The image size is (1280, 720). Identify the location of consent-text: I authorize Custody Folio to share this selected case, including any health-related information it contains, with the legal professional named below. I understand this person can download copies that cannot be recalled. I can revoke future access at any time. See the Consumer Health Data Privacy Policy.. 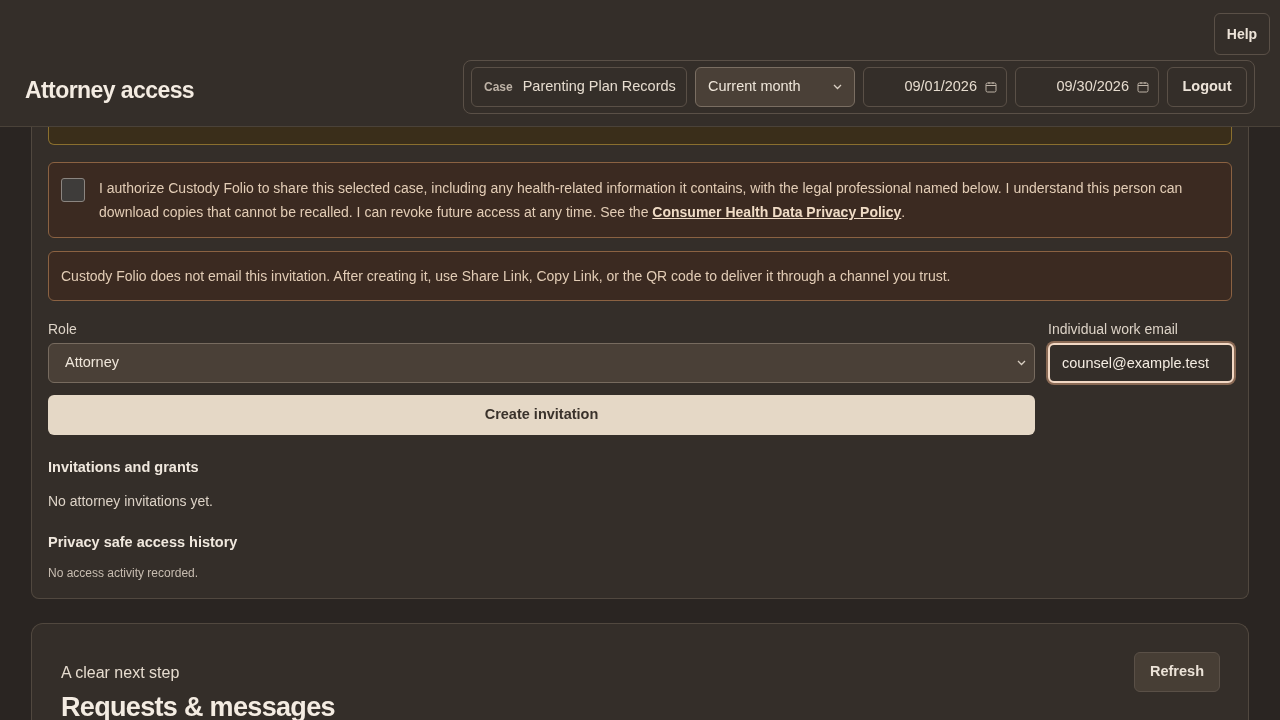
(641, 200).